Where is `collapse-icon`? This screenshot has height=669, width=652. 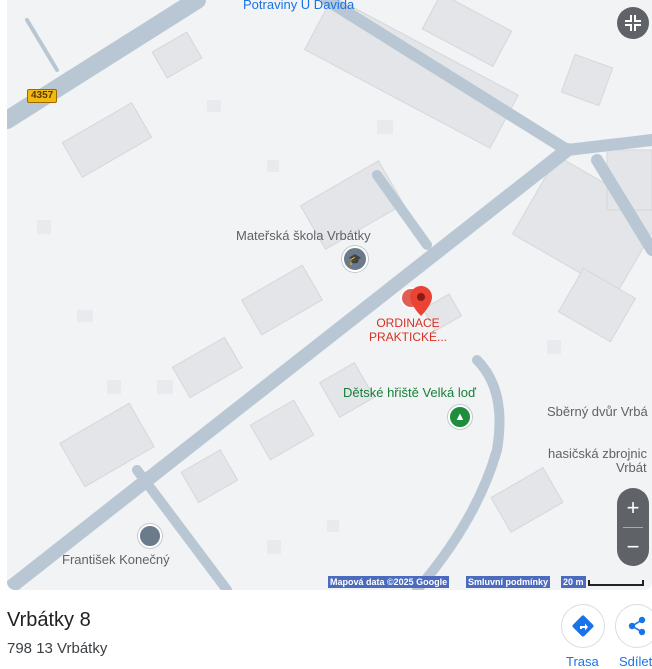 collapse-icon is located at coordinates (633, 23).